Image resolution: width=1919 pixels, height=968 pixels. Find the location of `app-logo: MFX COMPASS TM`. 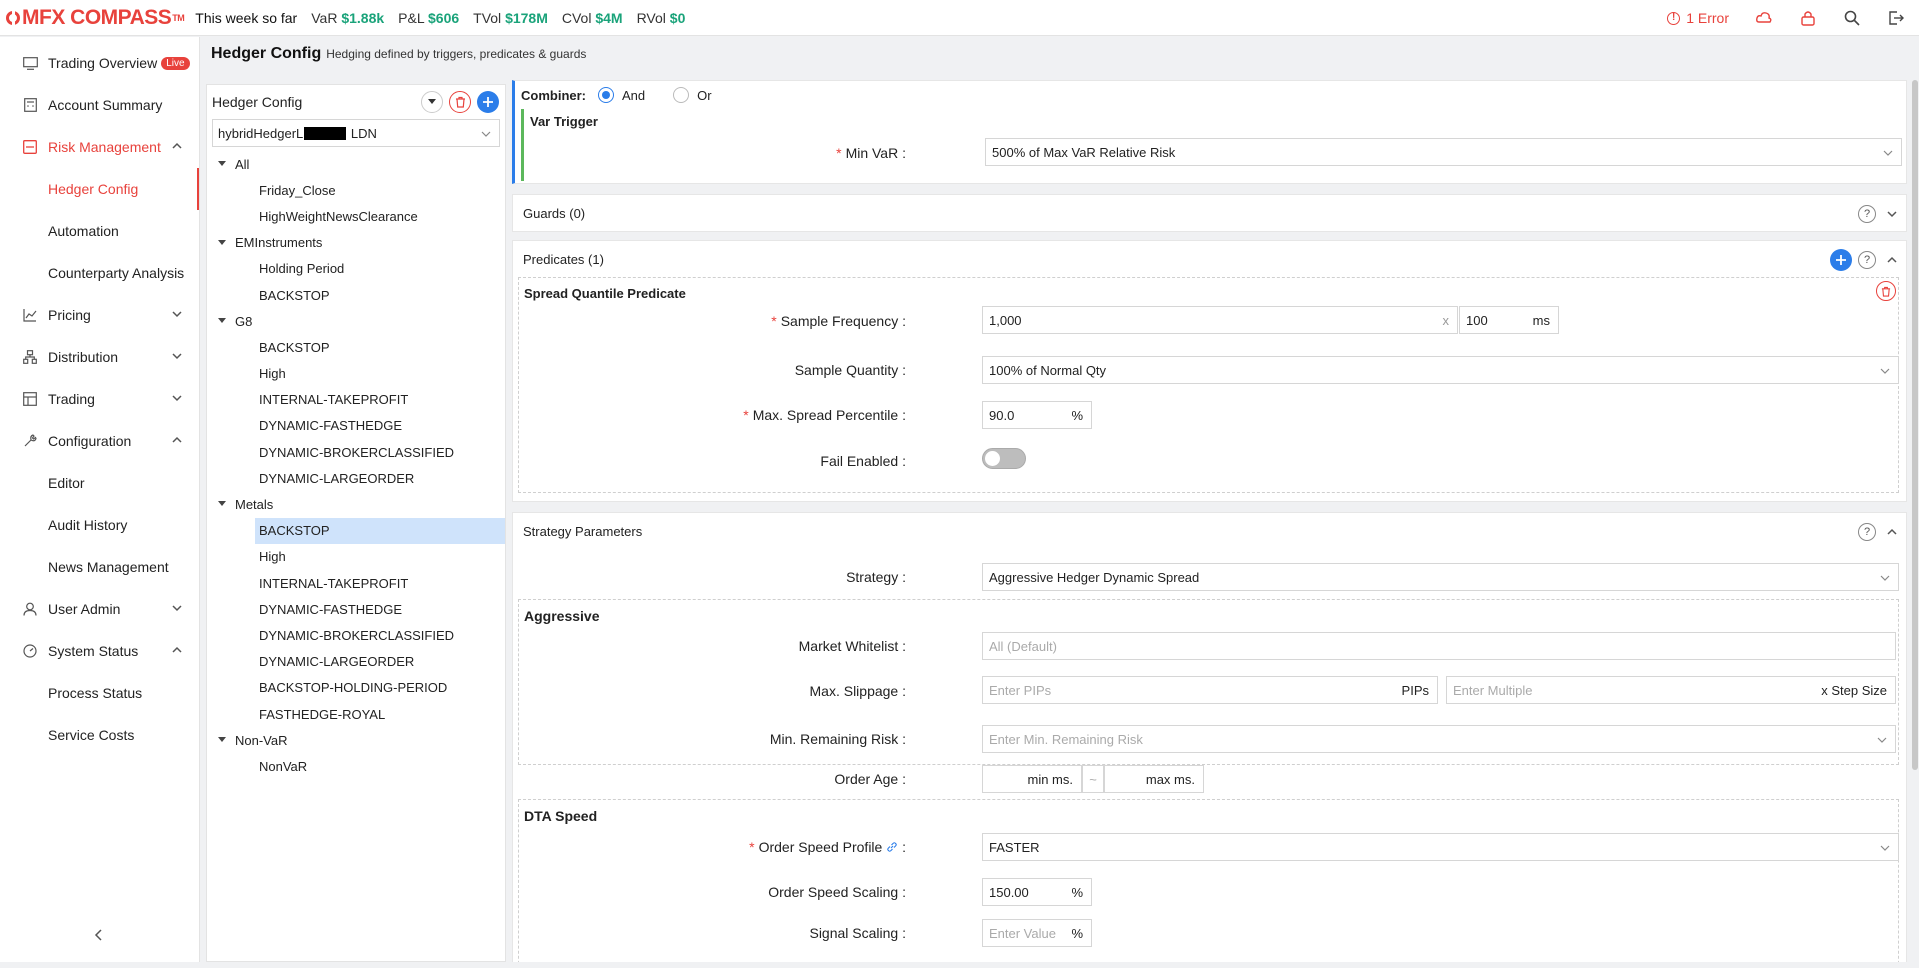

app-logo: MFX COMPASS TM is located at coordinates (95, 18).